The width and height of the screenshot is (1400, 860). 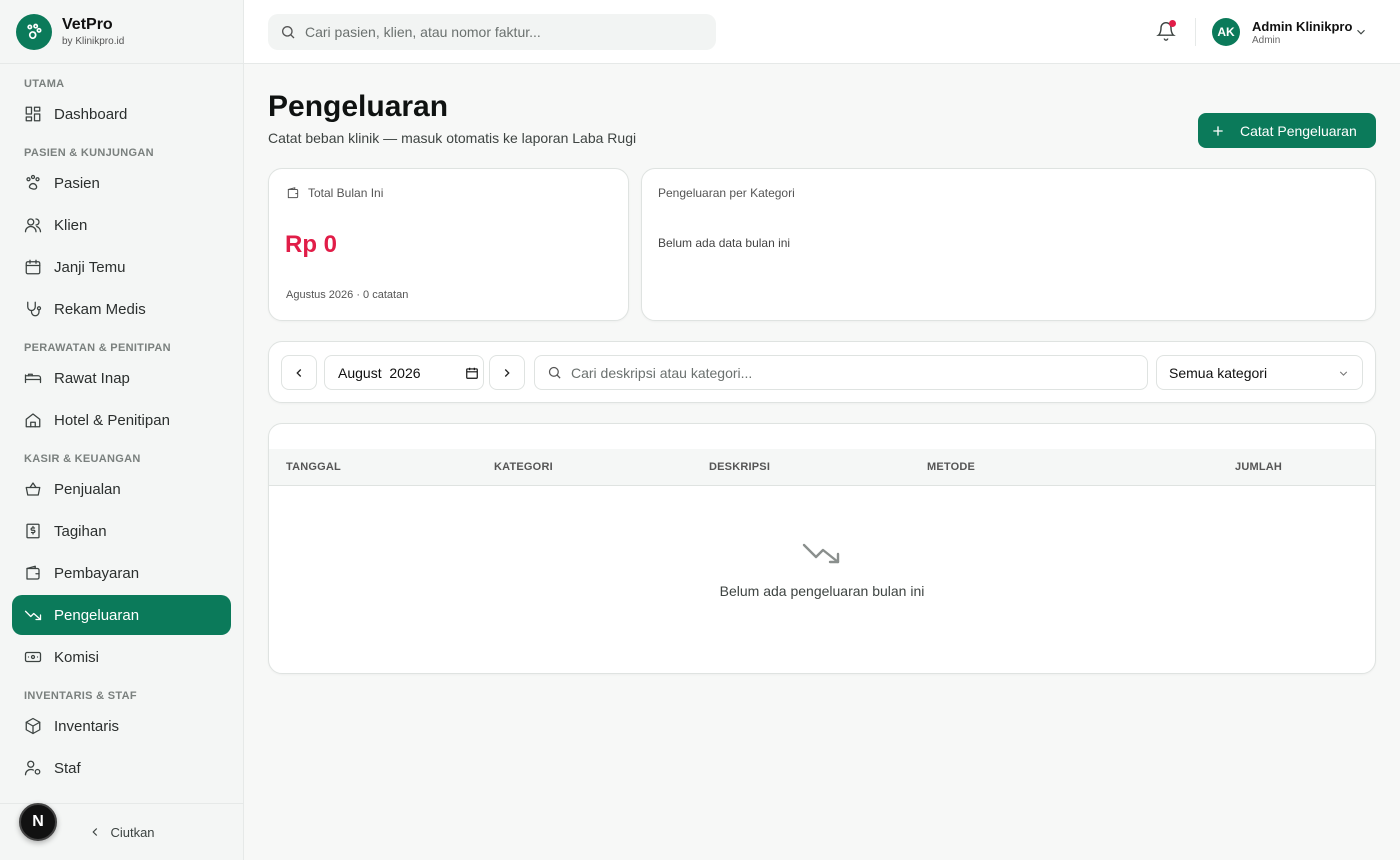 I want to click on user-cog-icon, so click(x=32, y=768).